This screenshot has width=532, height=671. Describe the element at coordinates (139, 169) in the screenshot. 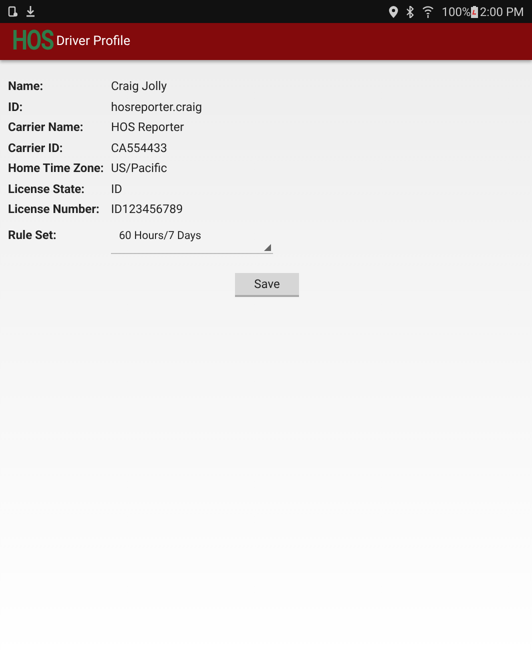

I see `field-value: US/Pacific` at that location.